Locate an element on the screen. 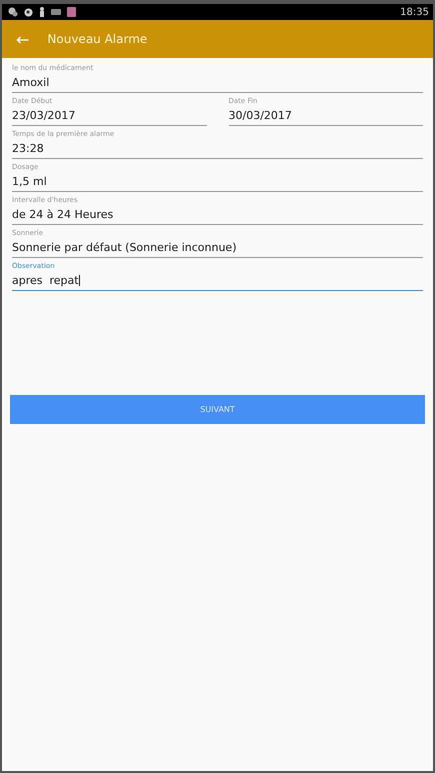 The image size is (435, 773). globe-icon is located at coordinates (28, 12).